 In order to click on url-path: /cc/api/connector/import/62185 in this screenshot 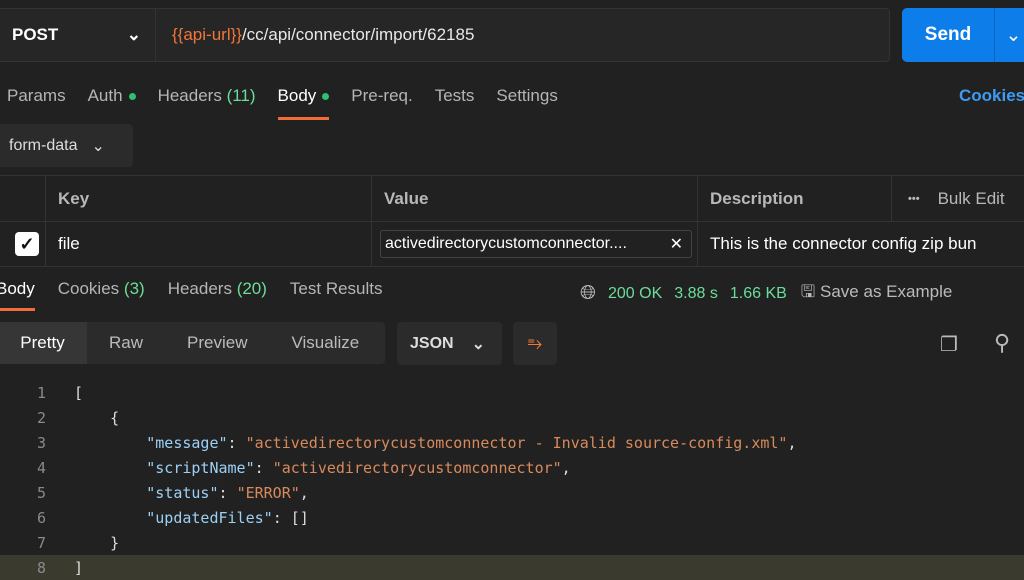, I will do `click(358, 34)`.